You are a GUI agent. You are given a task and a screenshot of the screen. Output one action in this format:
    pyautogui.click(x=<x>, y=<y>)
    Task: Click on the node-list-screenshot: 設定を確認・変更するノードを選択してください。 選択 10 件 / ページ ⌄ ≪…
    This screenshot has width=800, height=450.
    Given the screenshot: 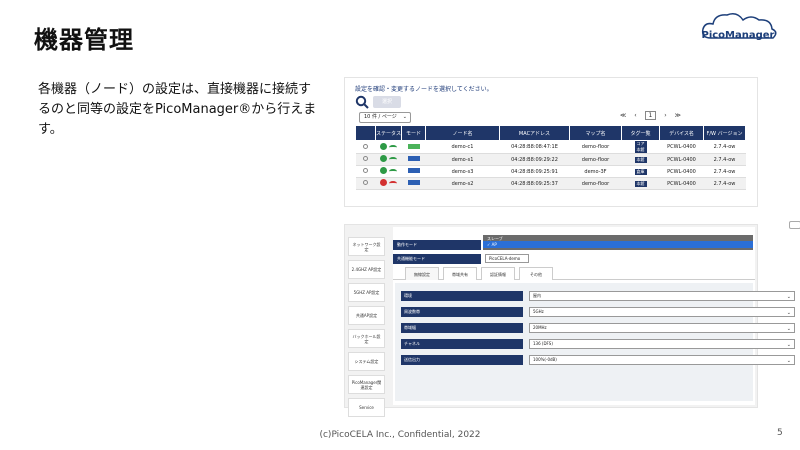 What is the action you would take?
    pyautogui.click(x=551, y=142)
    